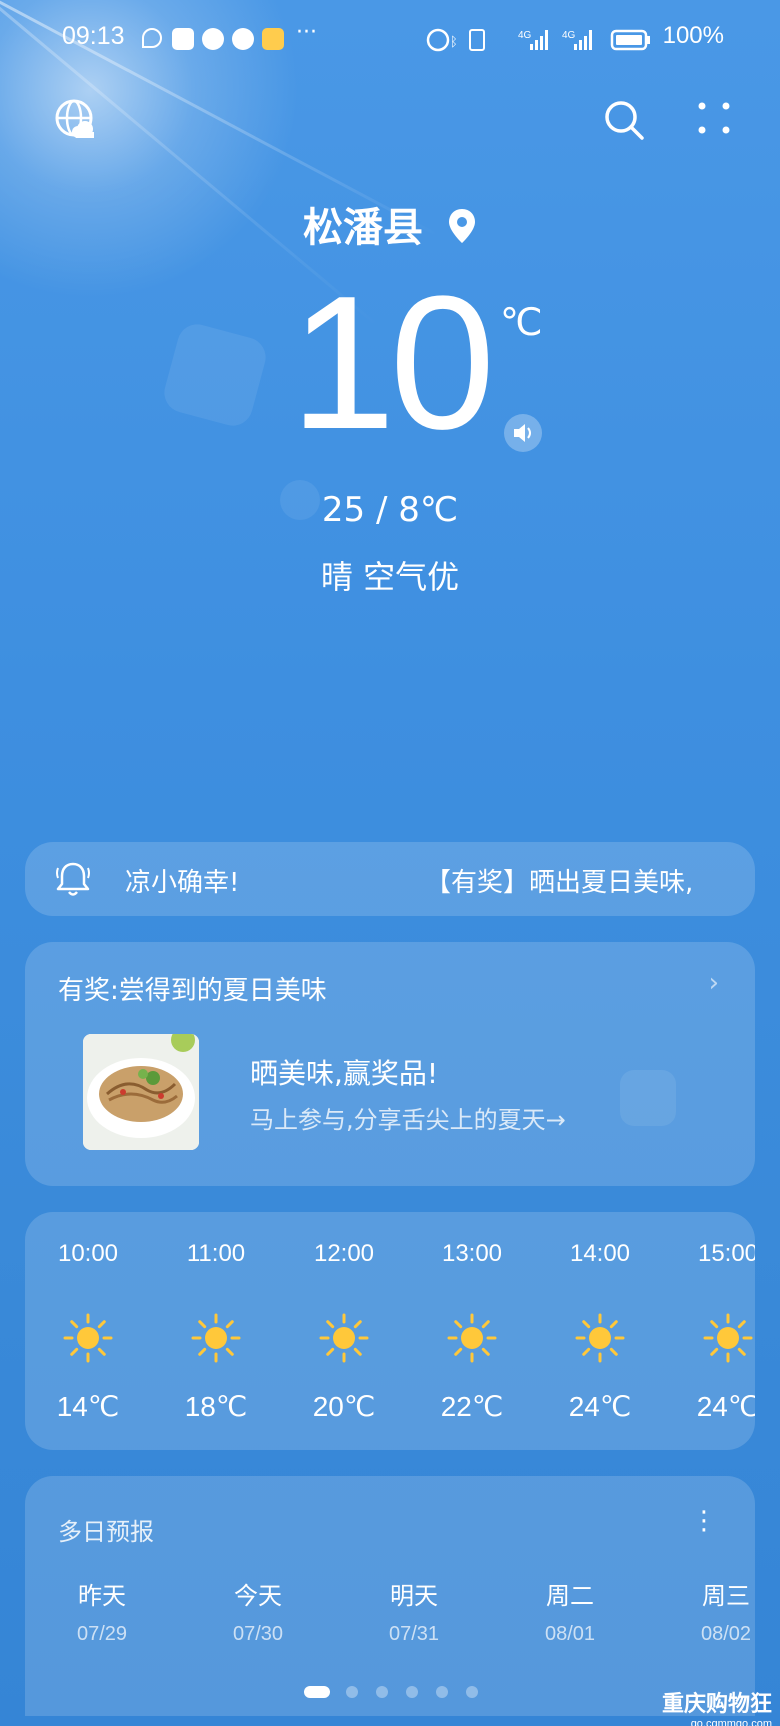  What do you see at coordinates (392, 363) in the screenshot?
I see `current-temperature: 10` at bounding box center [392, 363].